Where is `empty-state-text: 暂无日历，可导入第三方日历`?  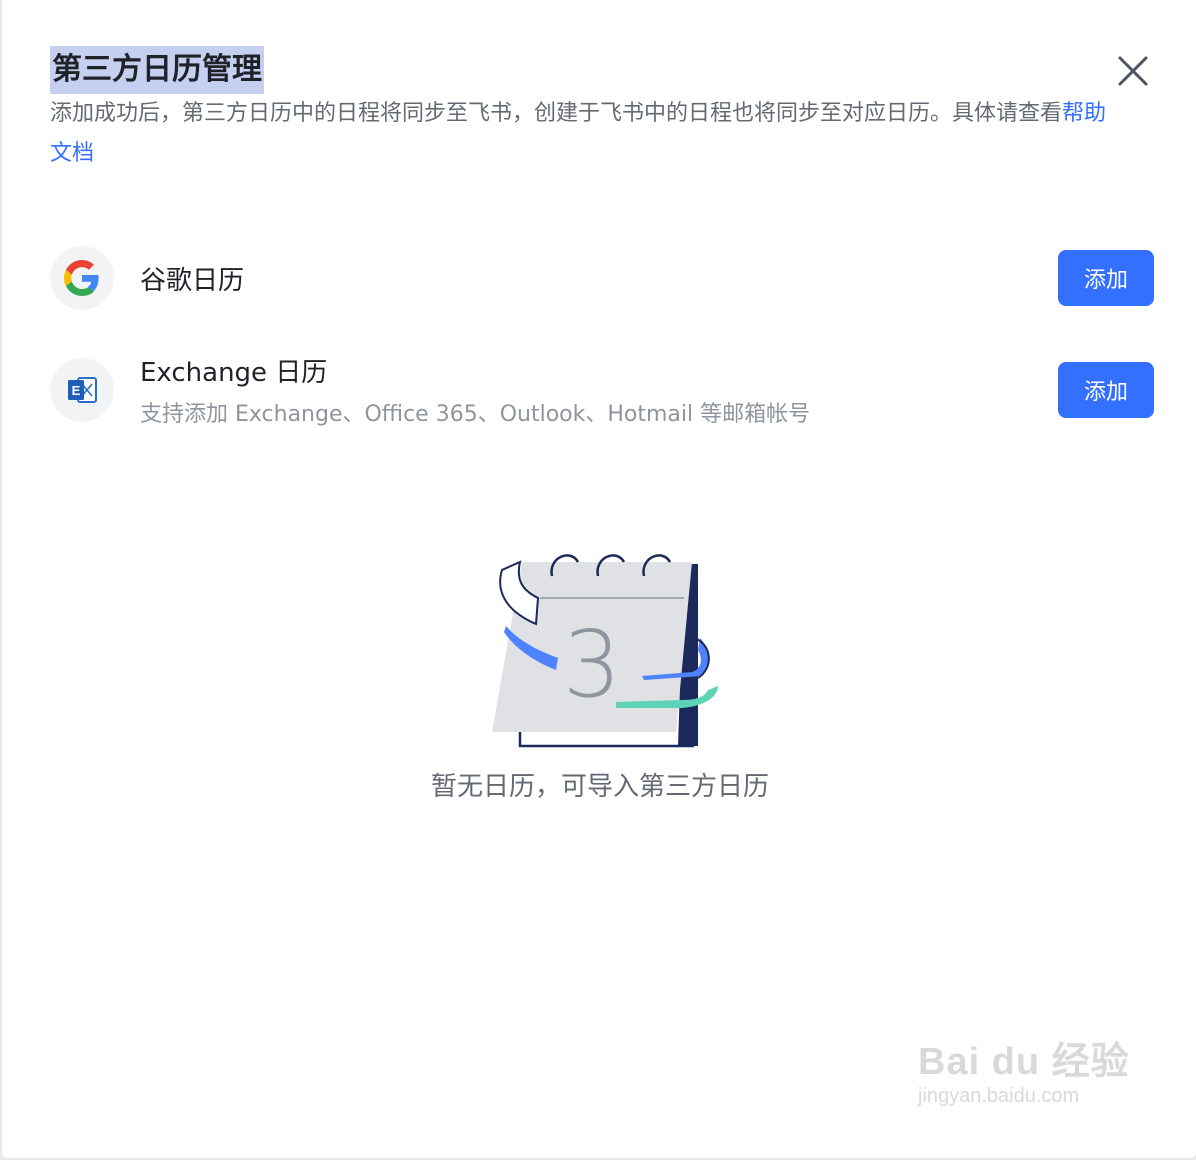
empty-state-text: 暂无日历，可导入第三方日历 is located at coordinates (599, 787).